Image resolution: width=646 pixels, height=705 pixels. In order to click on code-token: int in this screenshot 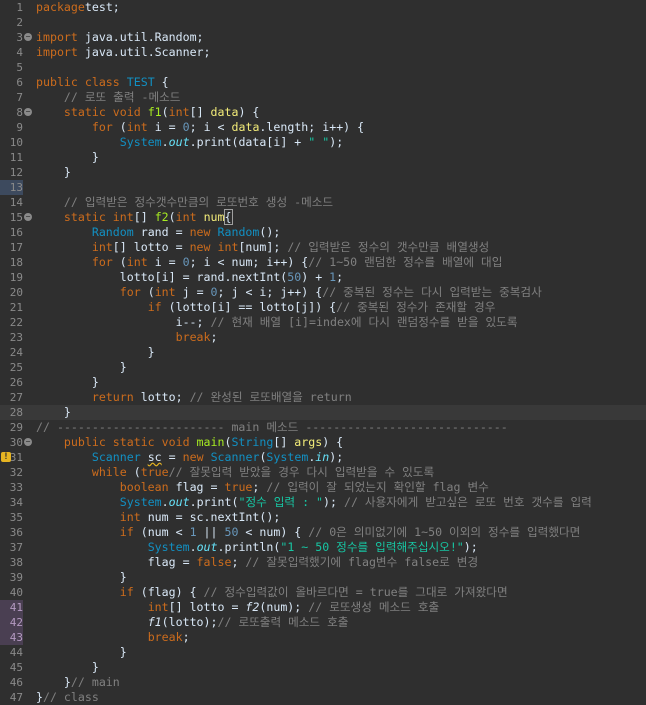, I will do `click(158, 607)`.